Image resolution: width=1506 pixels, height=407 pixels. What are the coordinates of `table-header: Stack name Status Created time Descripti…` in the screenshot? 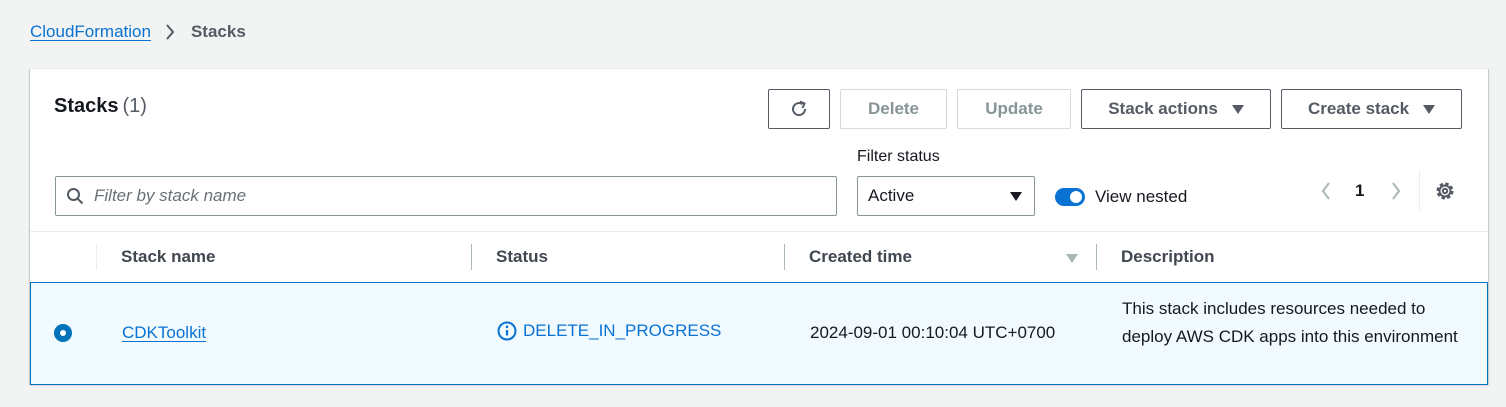 It's located at (759, 257).